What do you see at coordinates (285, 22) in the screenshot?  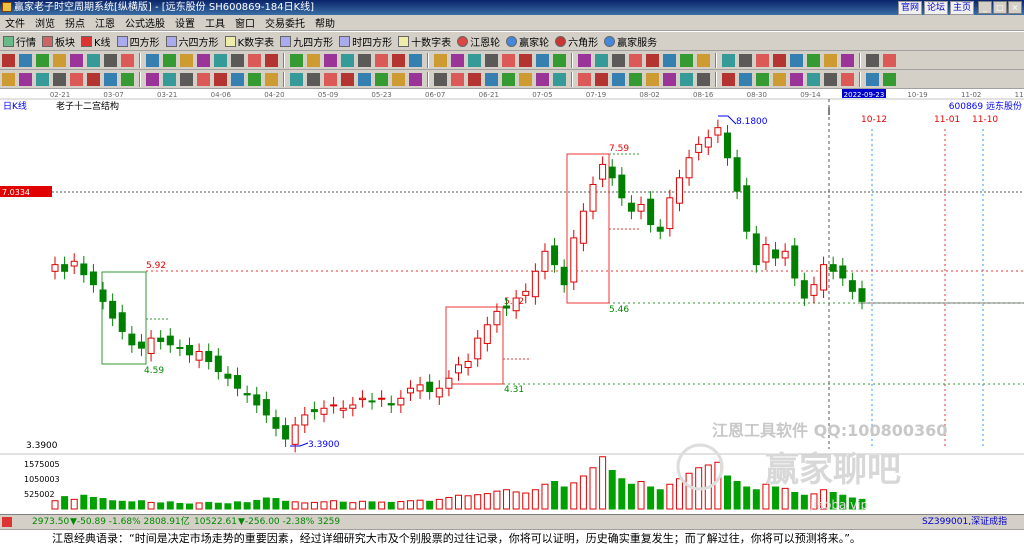 I see `menu-trade: 交易委托` at bounding box center [285, 22].